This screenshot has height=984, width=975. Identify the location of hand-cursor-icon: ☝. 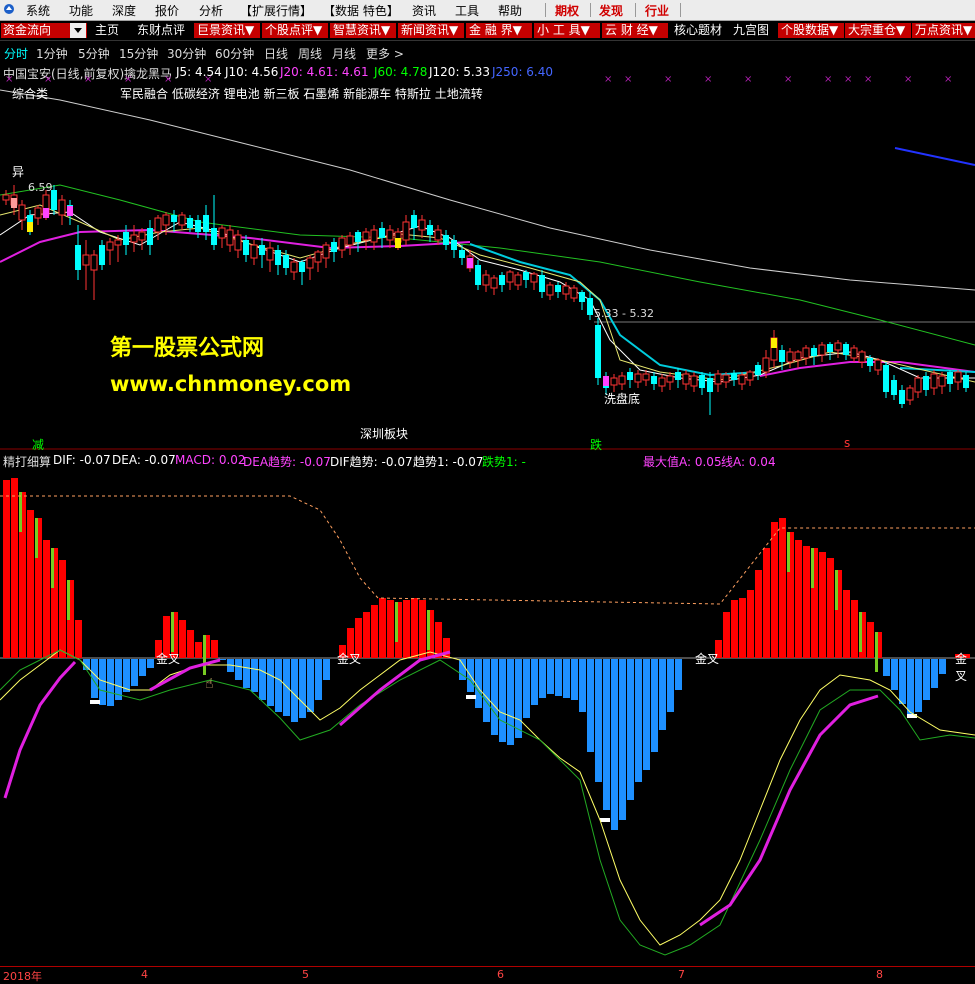
(209, 684).